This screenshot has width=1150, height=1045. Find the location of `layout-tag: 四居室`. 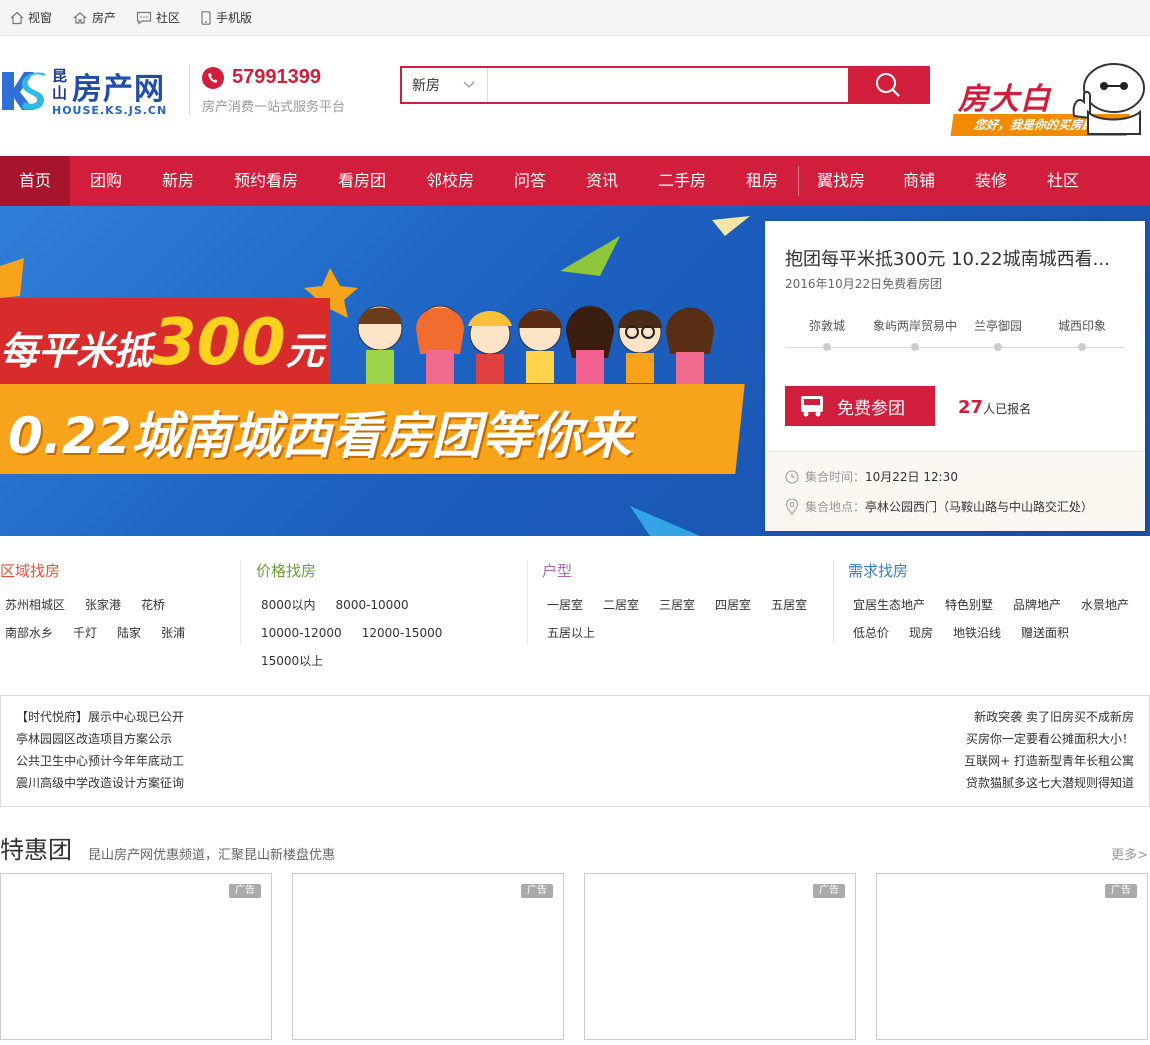

layout-tag: 四居室 is located at coordinates (733, 605).